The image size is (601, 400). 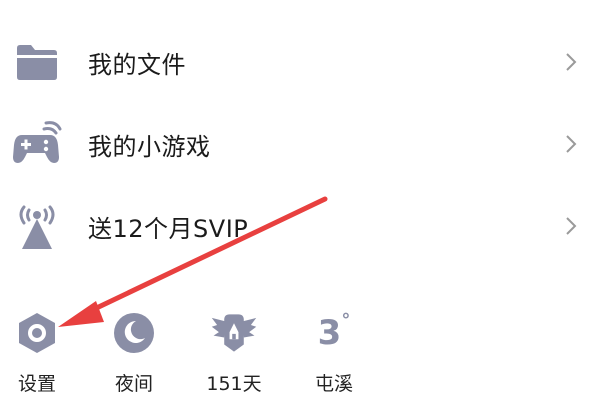 What do you see at coordinates (37, 226) in the screenshot?
I see `broadcast-tower-icon` at bounding box center [37, 226].